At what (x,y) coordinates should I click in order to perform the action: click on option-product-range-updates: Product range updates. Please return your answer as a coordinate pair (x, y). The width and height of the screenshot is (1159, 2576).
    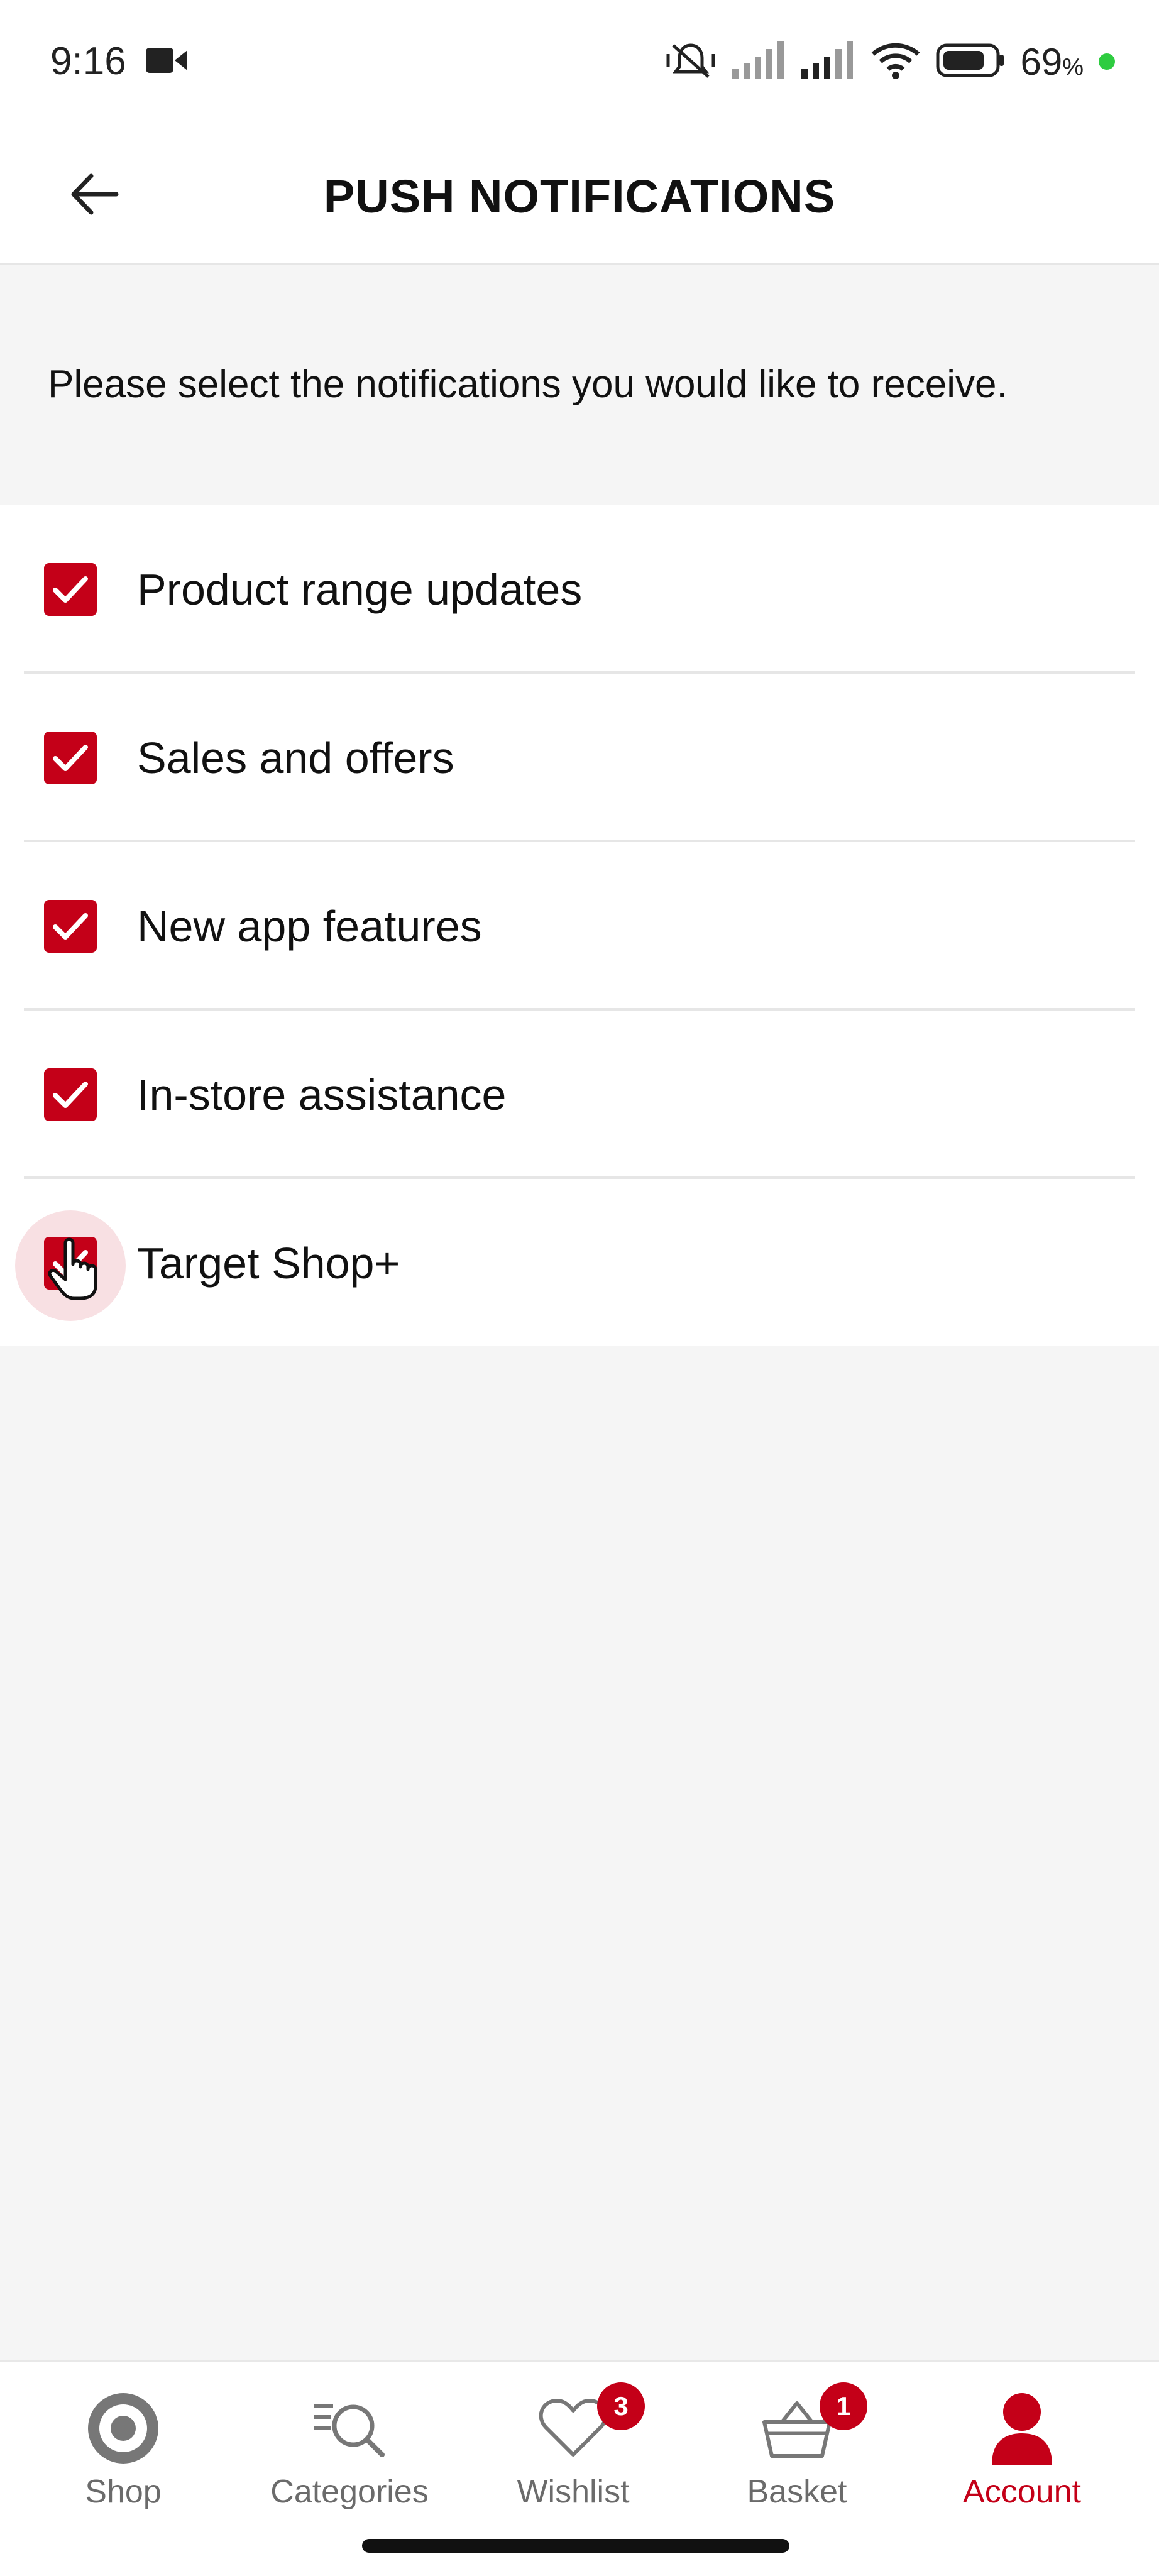
    Looking at the image, I should click on (579, 589).